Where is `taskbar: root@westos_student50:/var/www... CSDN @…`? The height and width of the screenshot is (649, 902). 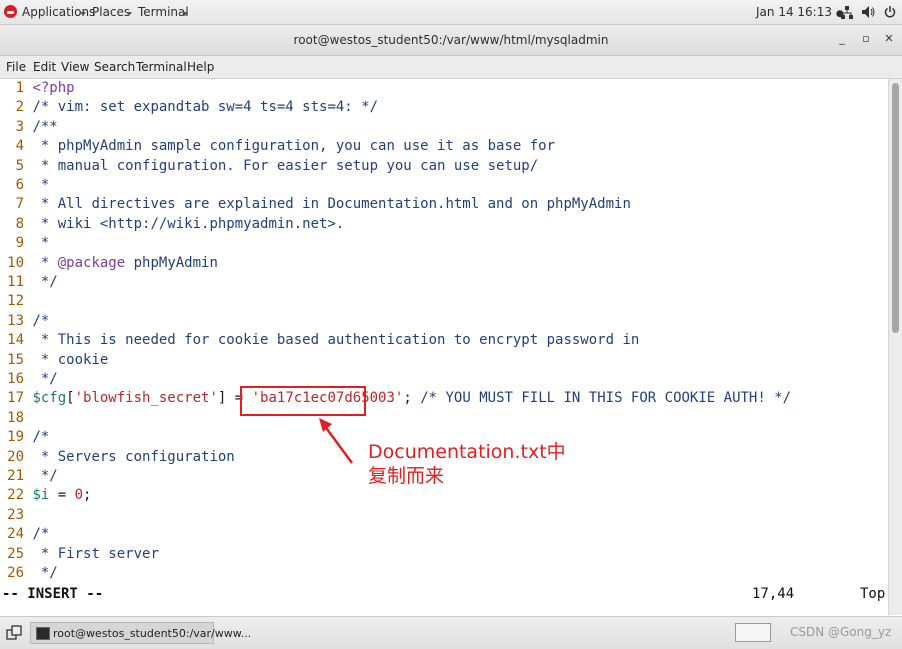
taskbar: root@westos_student50:/var/www... CSDN @… is located at coordinates (451, 632).